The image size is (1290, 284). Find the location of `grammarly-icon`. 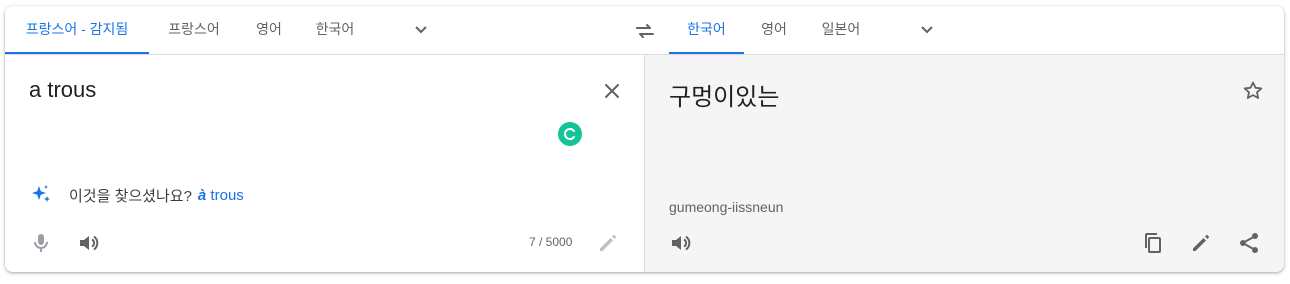

grammarly-icon is located at coordinates (570, 134).